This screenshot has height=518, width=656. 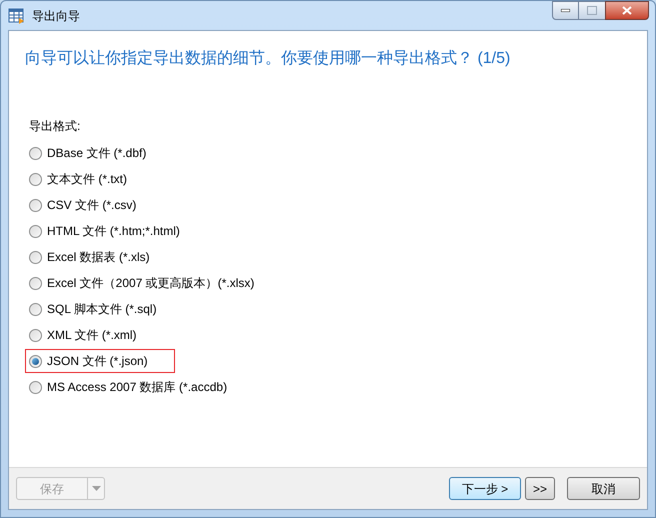 I want to click on table-icon, so click(x=17, y=15).